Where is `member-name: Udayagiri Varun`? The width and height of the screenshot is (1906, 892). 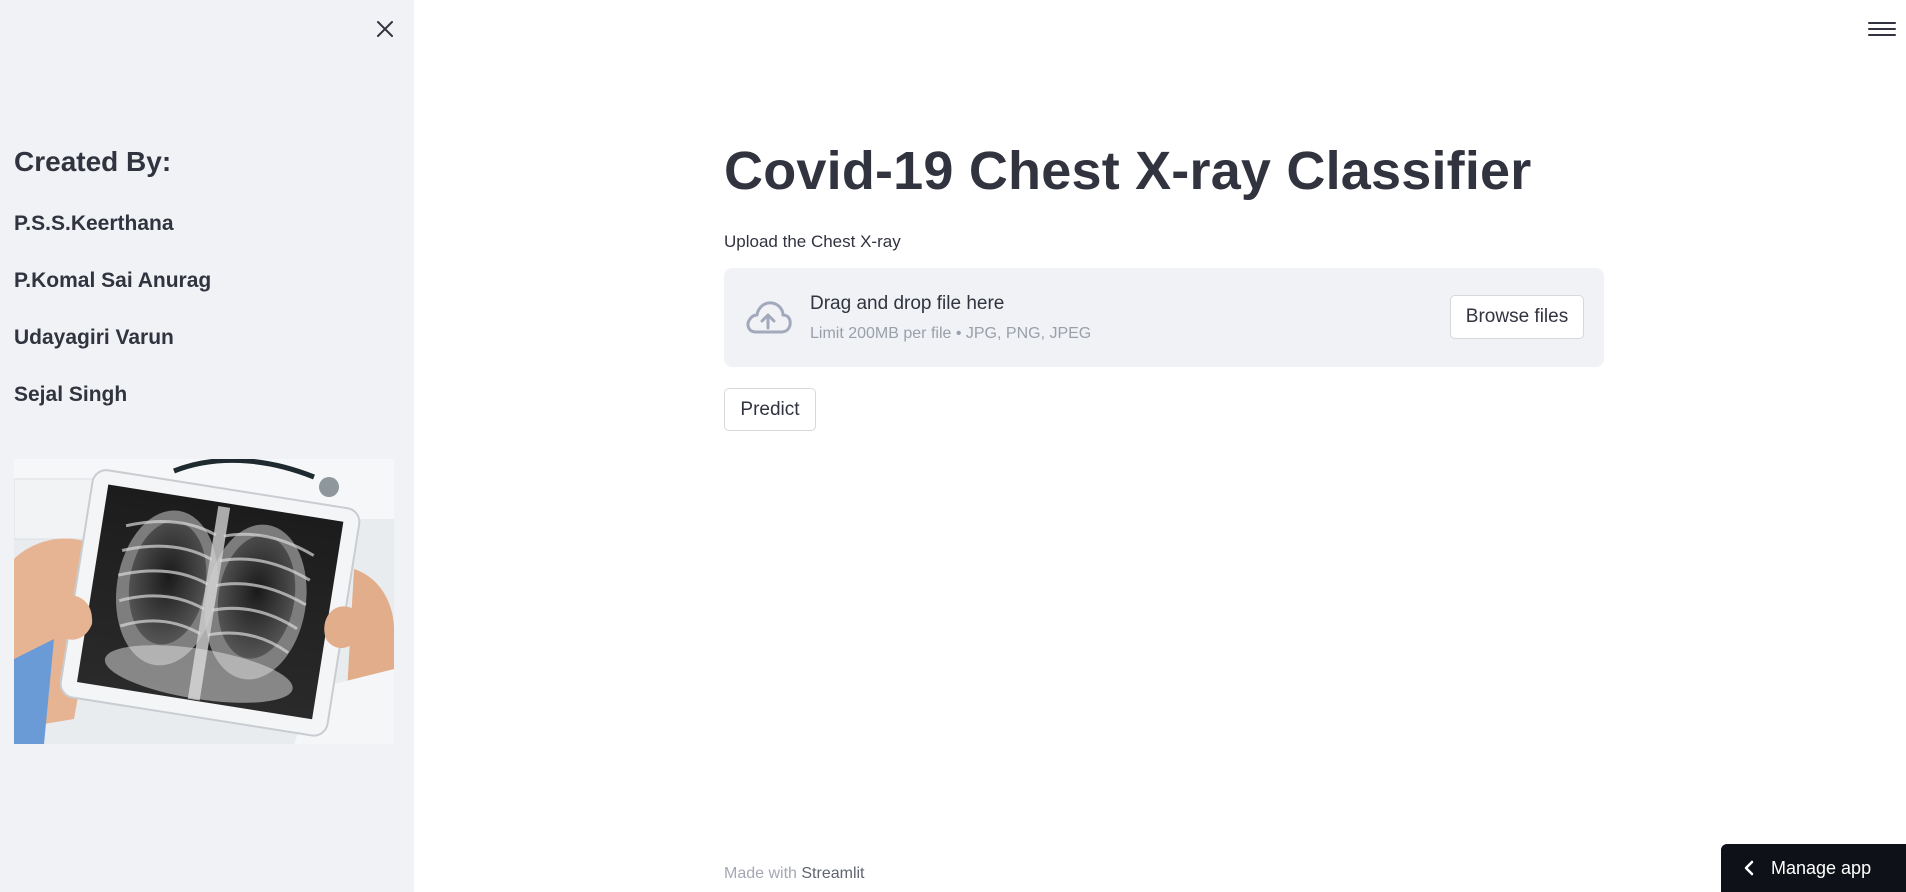
member-name: Udayagiri Varun is located at coordinates (94, 337).